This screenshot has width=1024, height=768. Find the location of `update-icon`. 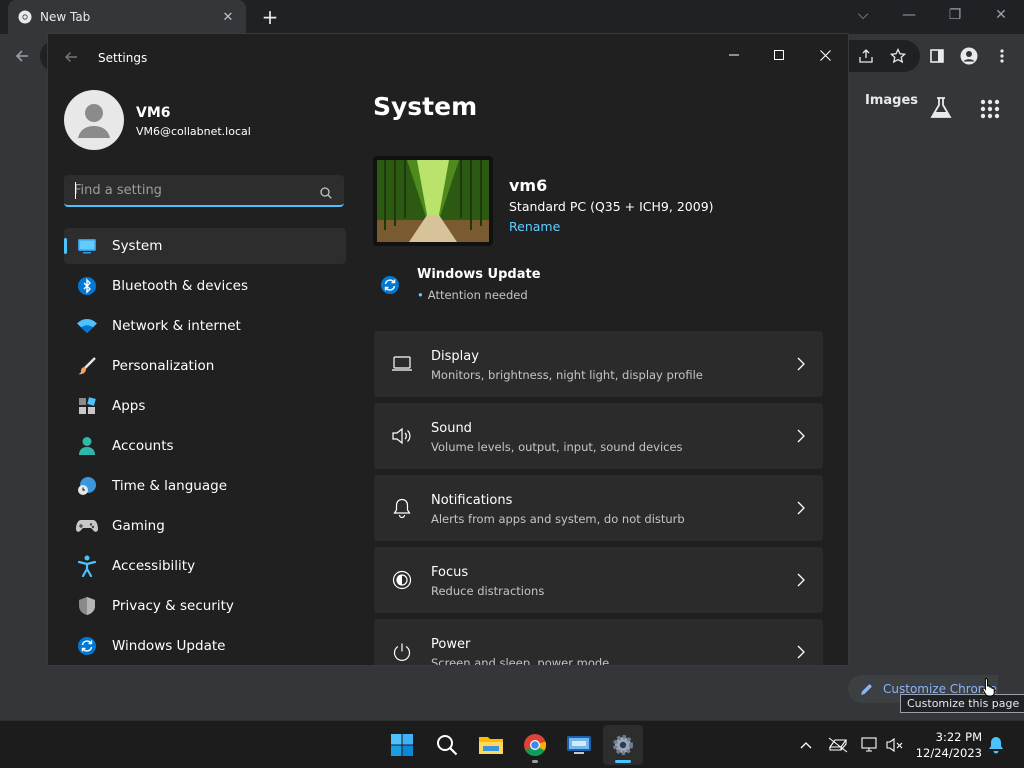

update-icon is located at coordinates (87, 646).